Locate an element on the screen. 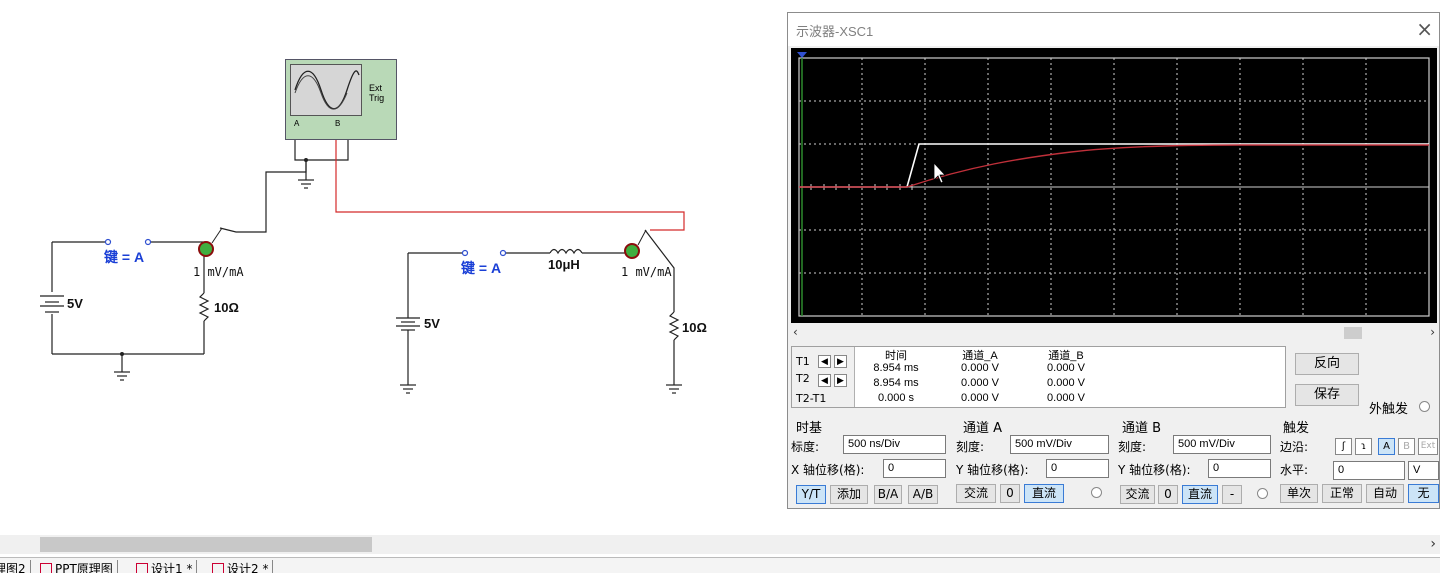 This screenshot has height=573, width=1440. channel-a-dc-button: 直流 is located at coordinates (1044, 493).